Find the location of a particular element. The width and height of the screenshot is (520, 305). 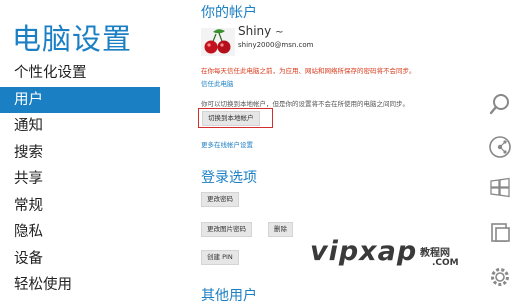

settings-icon is located at coordinates (500, 277).